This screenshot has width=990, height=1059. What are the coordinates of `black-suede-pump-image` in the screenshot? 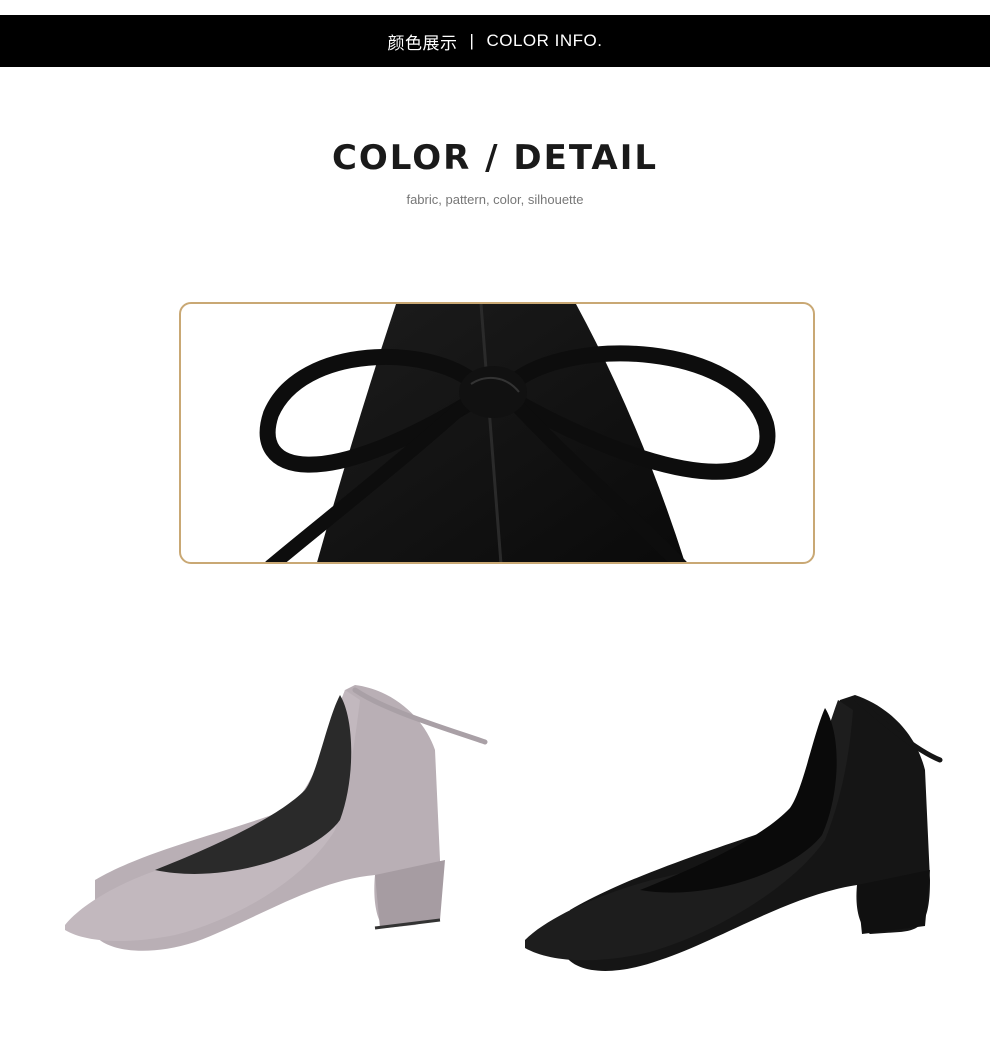 It's located at (734, 833).